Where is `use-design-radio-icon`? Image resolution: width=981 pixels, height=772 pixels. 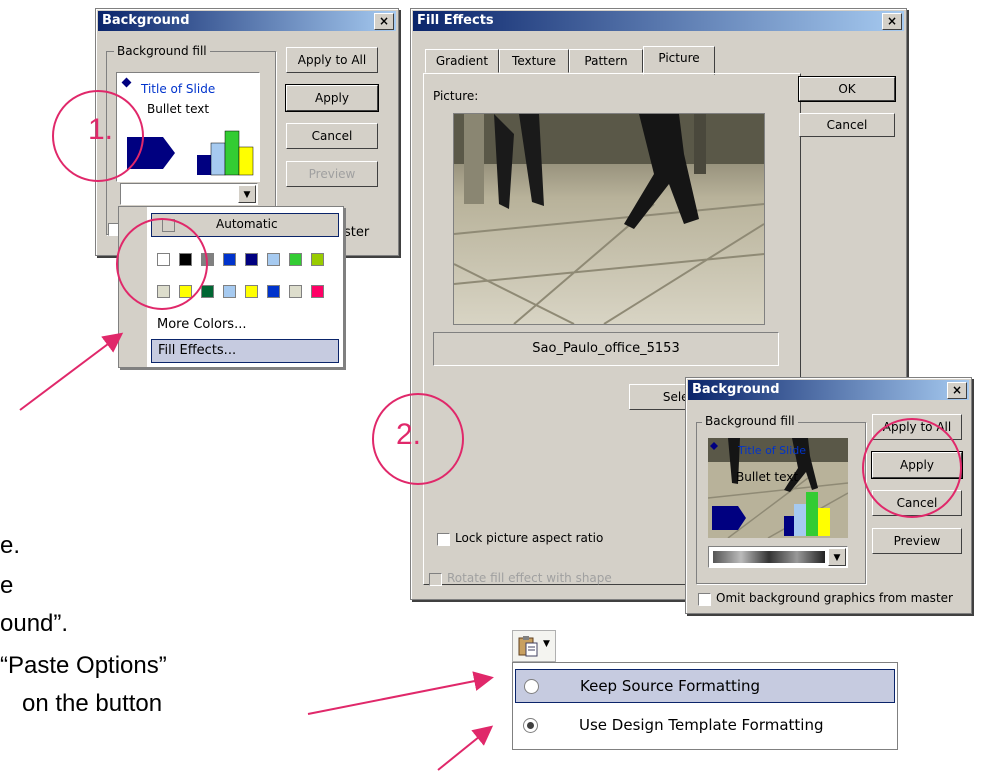 use-design-radio-icon is located at coordinates (530, 725).